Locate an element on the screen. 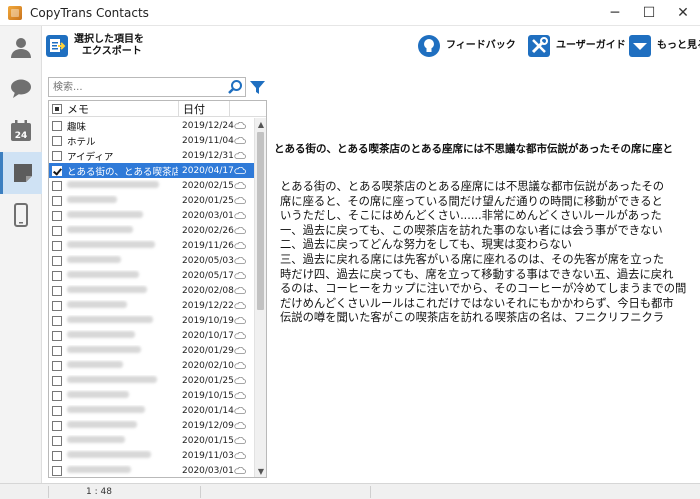 This screenshot has height=499, width=700. close-button: ✕ is located at coordinates (683, 13).